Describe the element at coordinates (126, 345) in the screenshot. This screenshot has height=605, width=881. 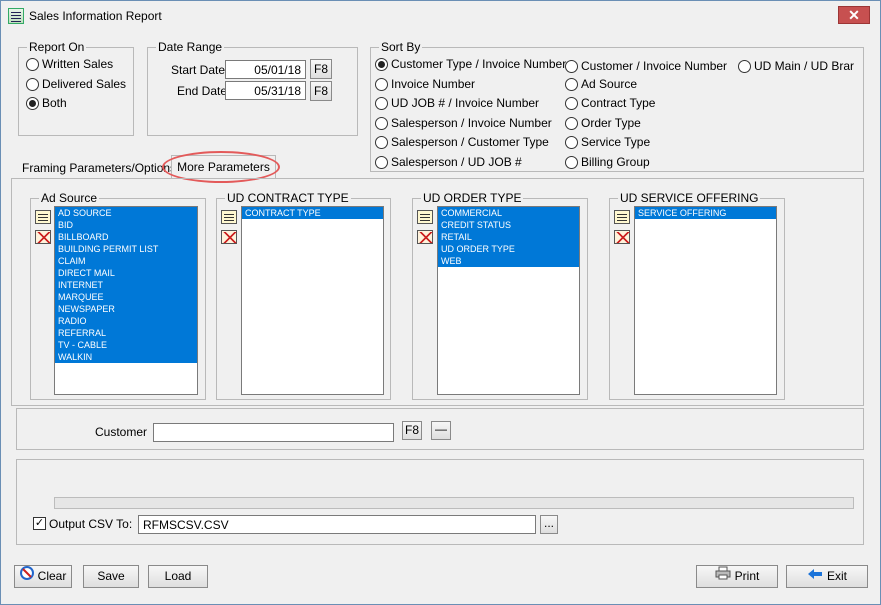
I see `list-item: TV - CABLE` at that location.